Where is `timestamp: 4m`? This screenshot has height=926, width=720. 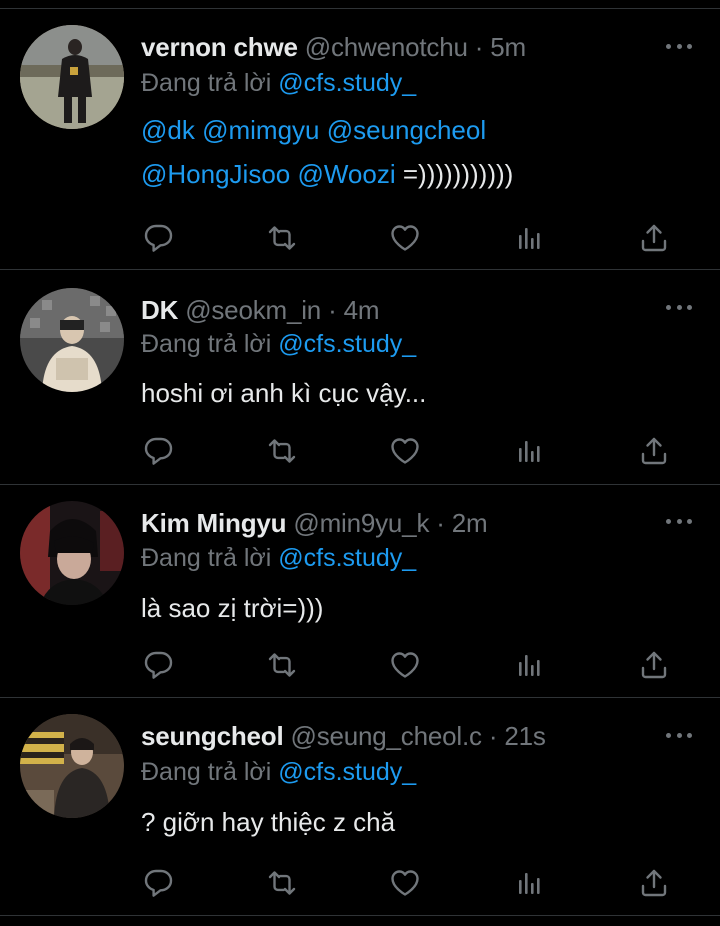 timestamp: 4m is located at coordinates (362, 310).